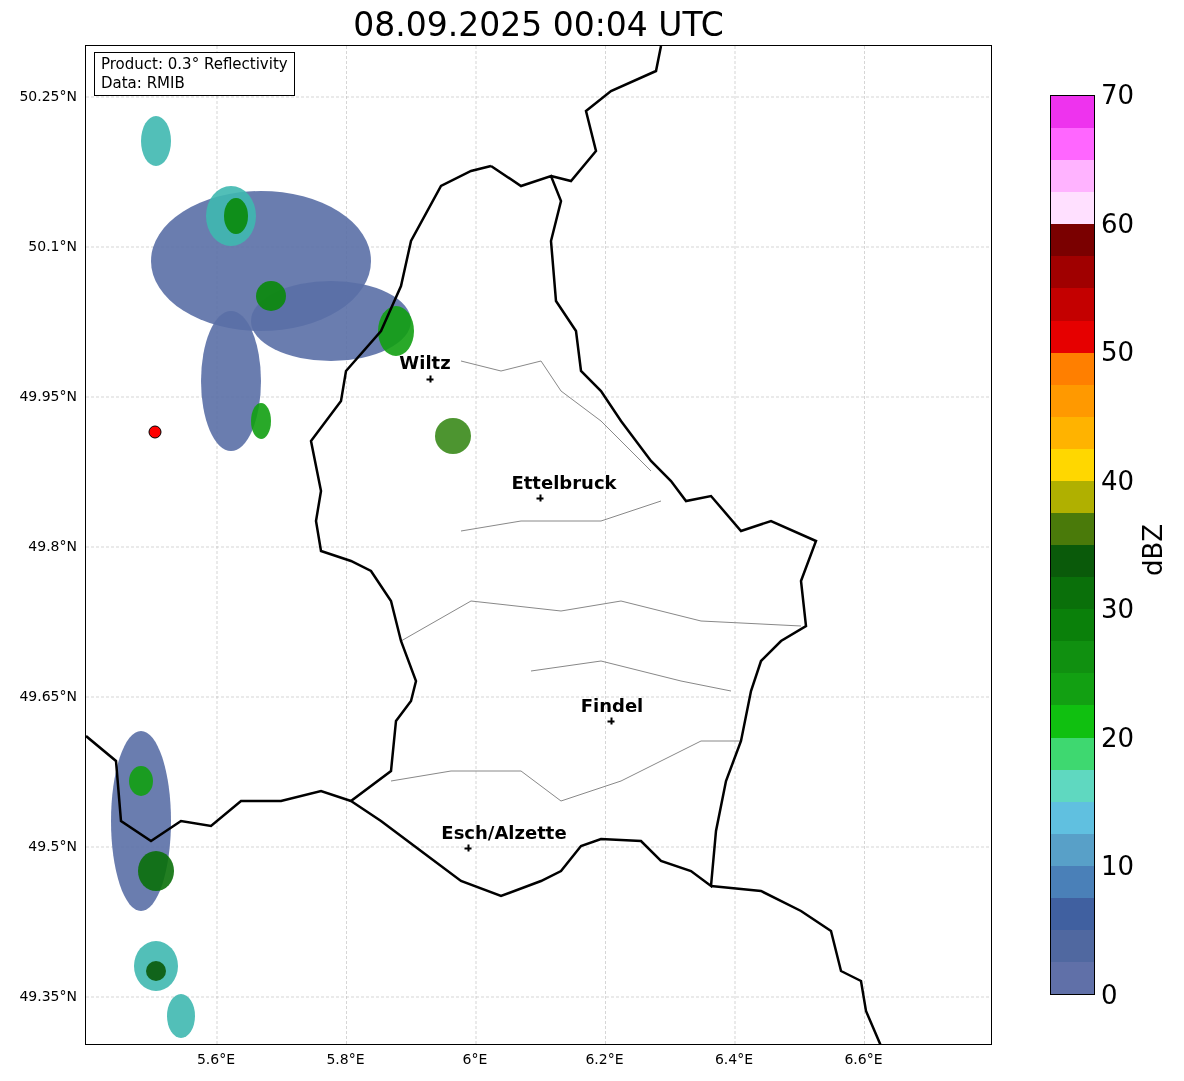  Describe the element at coordinates (604, 1059) in the screenshot. I see `longitude-label: 6.2°E` at that location.